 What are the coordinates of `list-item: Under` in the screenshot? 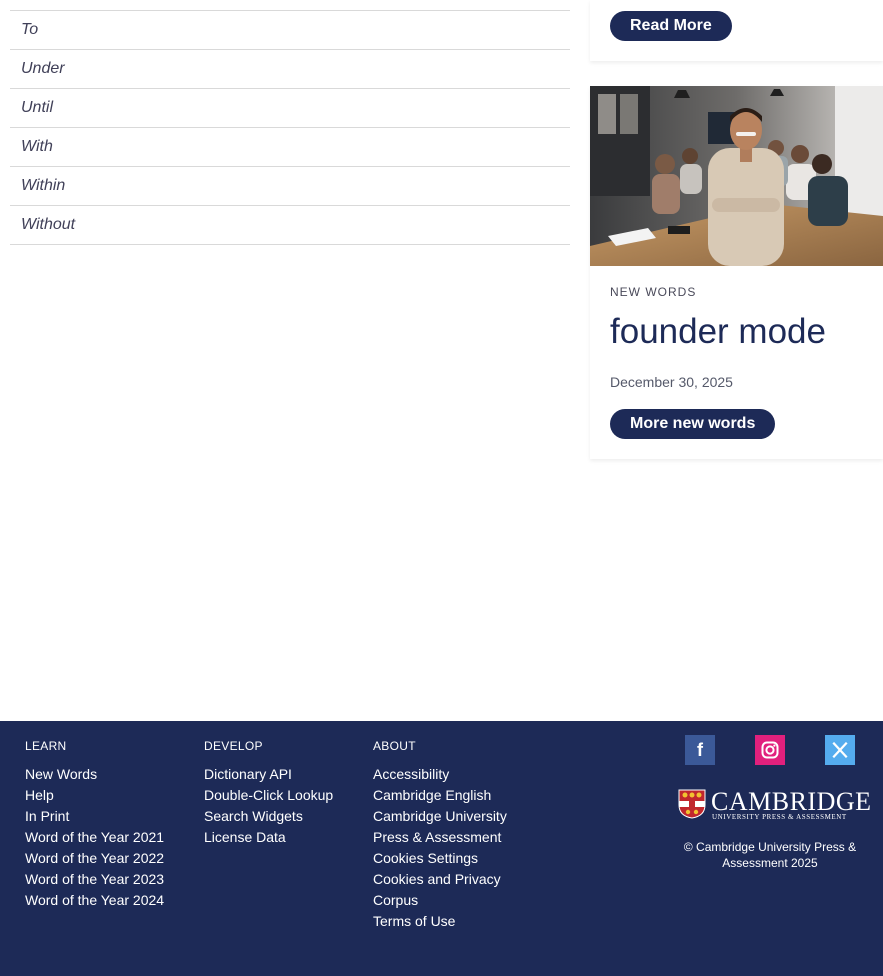 It's located at (290, 68).